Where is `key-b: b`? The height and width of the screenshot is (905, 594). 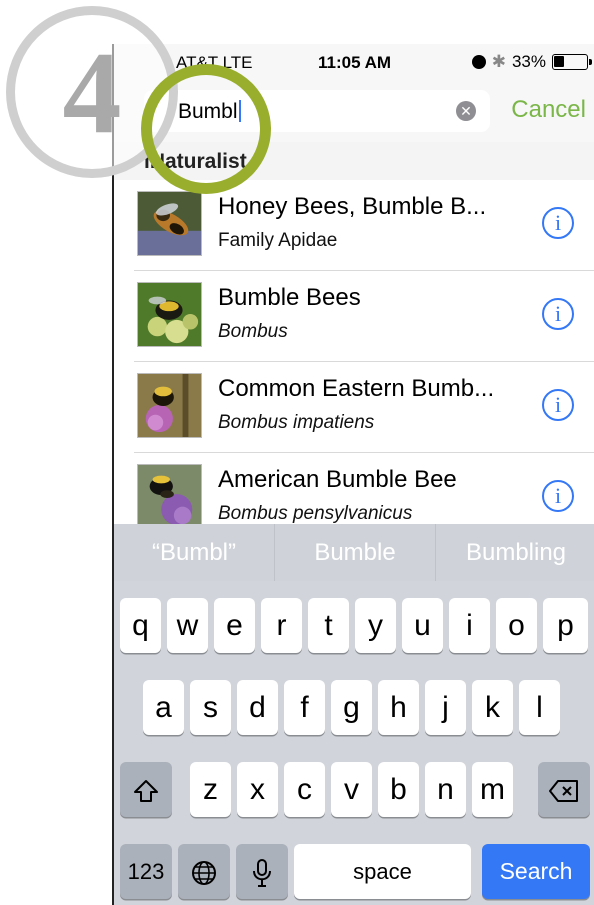 key-b: b is located at coordinates (398, 789).